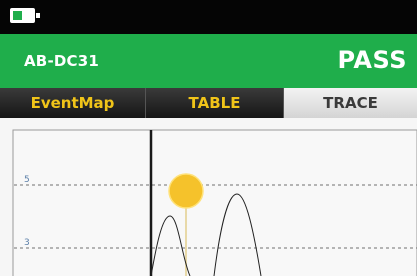 Image resolution: width=417 pixels, height=276 pixels. I want to click on status-bar, so click(208, 17).